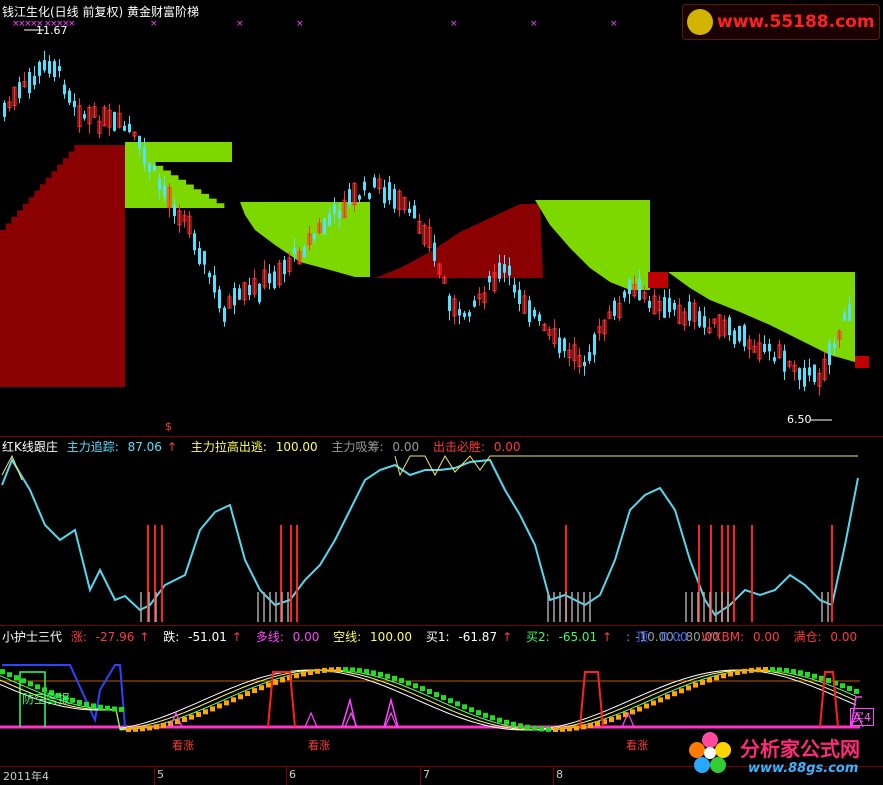 The image size is (883, 785). What do you see at coordinates (614, 24) in the screenshot?
I see `top-x-marker: ×` at bounding box center [614, 24].